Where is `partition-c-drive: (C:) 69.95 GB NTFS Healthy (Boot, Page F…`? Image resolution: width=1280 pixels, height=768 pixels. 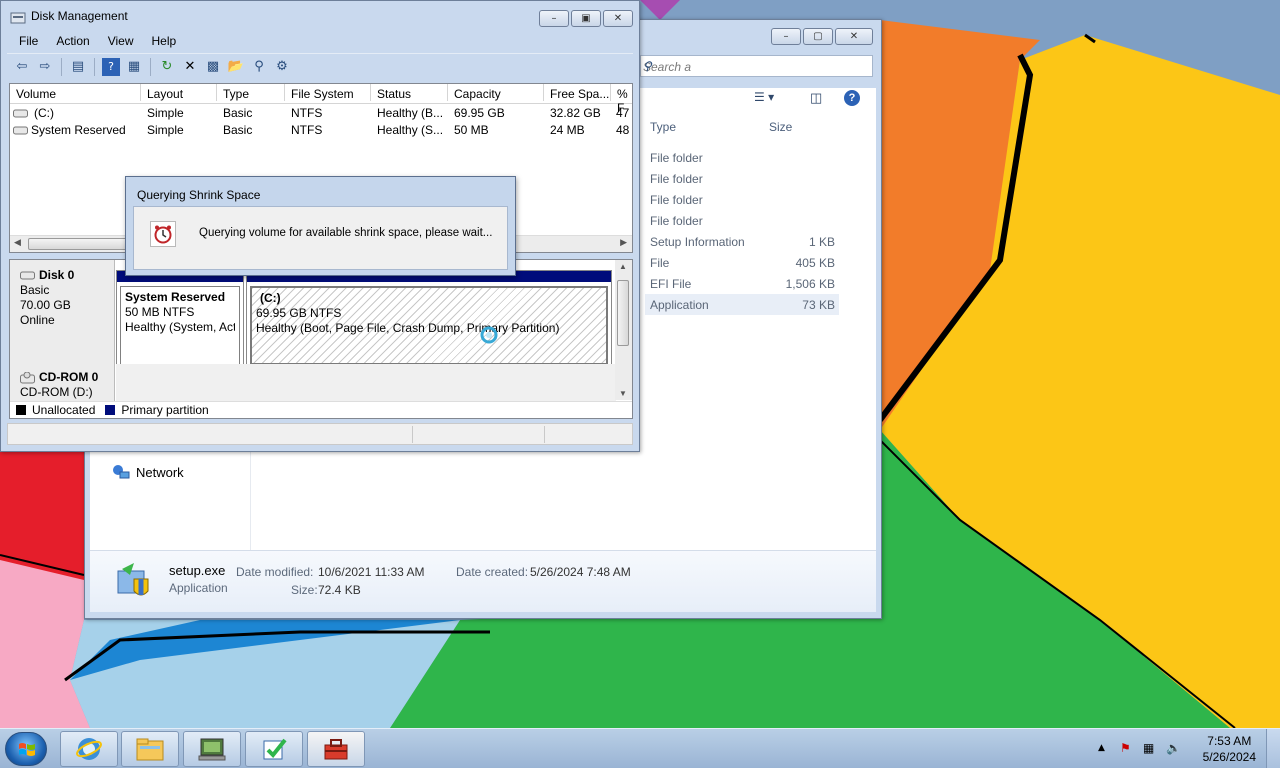
partition-c-drive: (C:) 69.95 GB NTFS Healthy (Boot, Page F… is located at coordinates (429, 320).